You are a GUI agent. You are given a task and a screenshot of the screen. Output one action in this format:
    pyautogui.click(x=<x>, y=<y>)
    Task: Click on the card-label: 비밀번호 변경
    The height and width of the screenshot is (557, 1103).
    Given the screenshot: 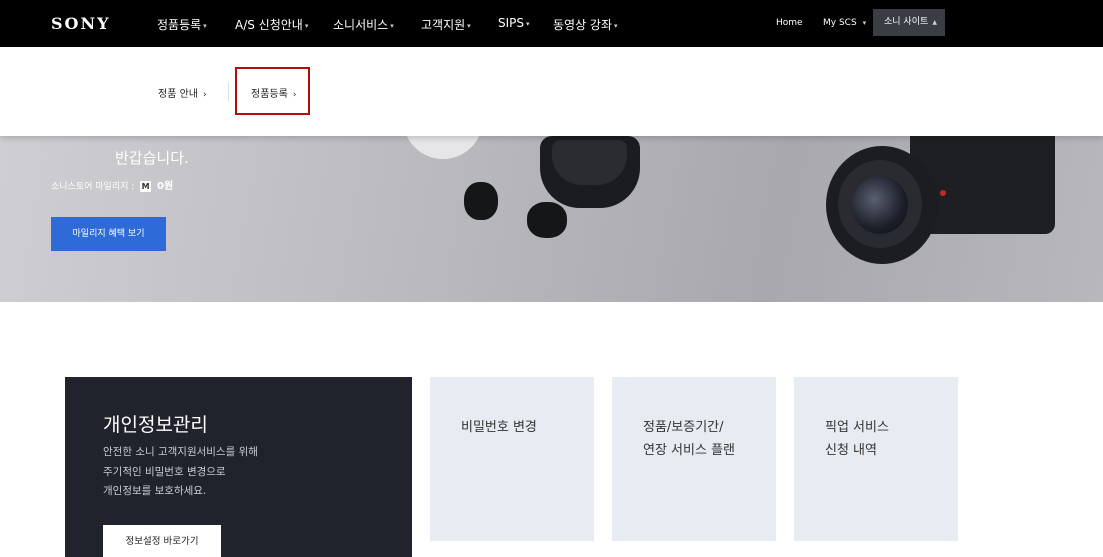 What is the action you would take?
    pyautogui.click(x=499, y=427)
    